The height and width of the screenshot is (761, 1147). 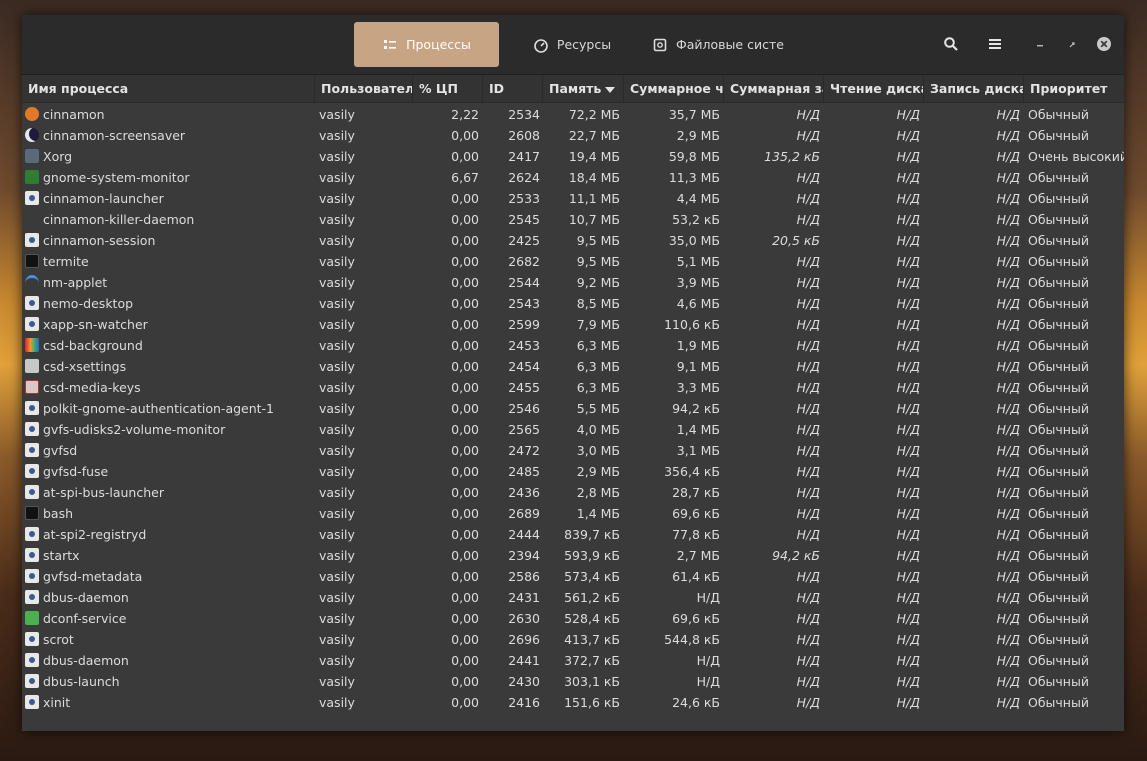 I want to click on tab-label: Процессы, so click(x=438, y=44).